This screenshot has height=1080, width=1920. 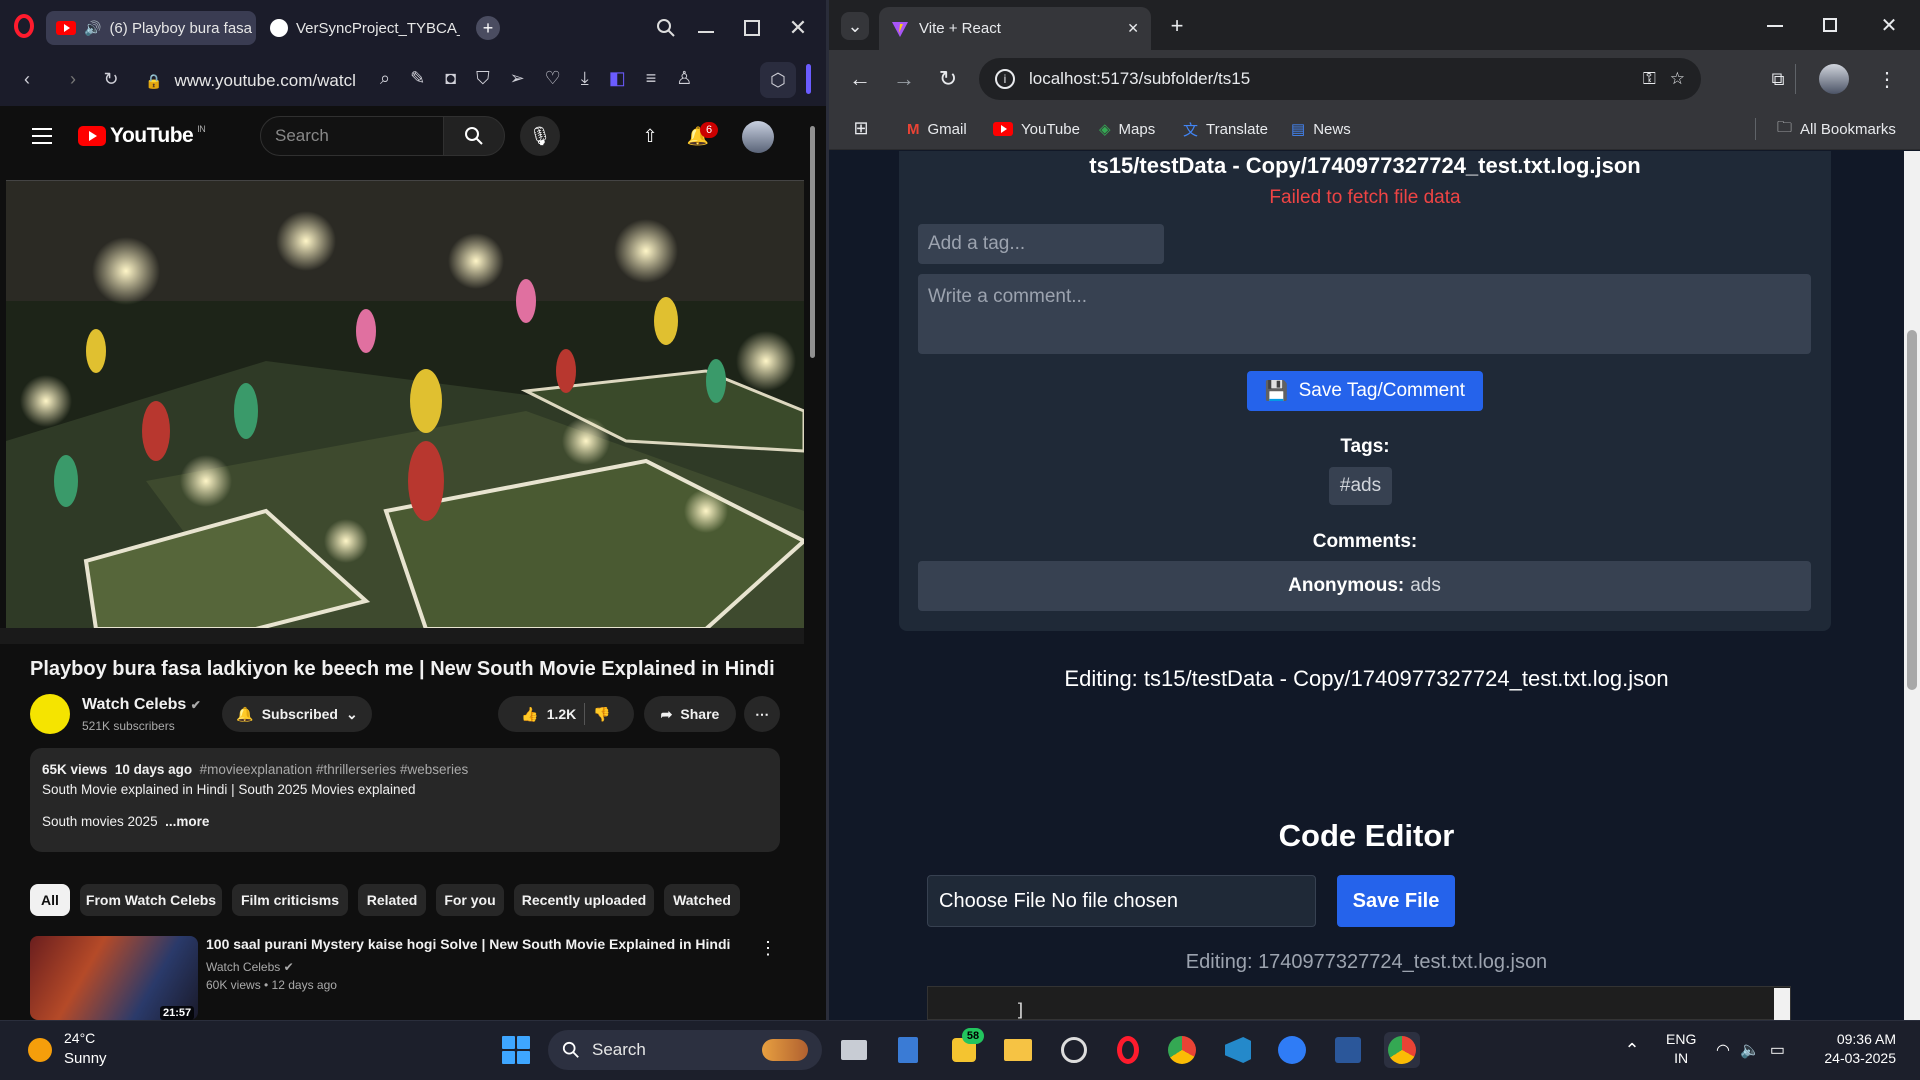 What do you see at coordinates (553, 78) in the screenshot?
I see `heart-icon: ♡` at bounding box center [553, 78].